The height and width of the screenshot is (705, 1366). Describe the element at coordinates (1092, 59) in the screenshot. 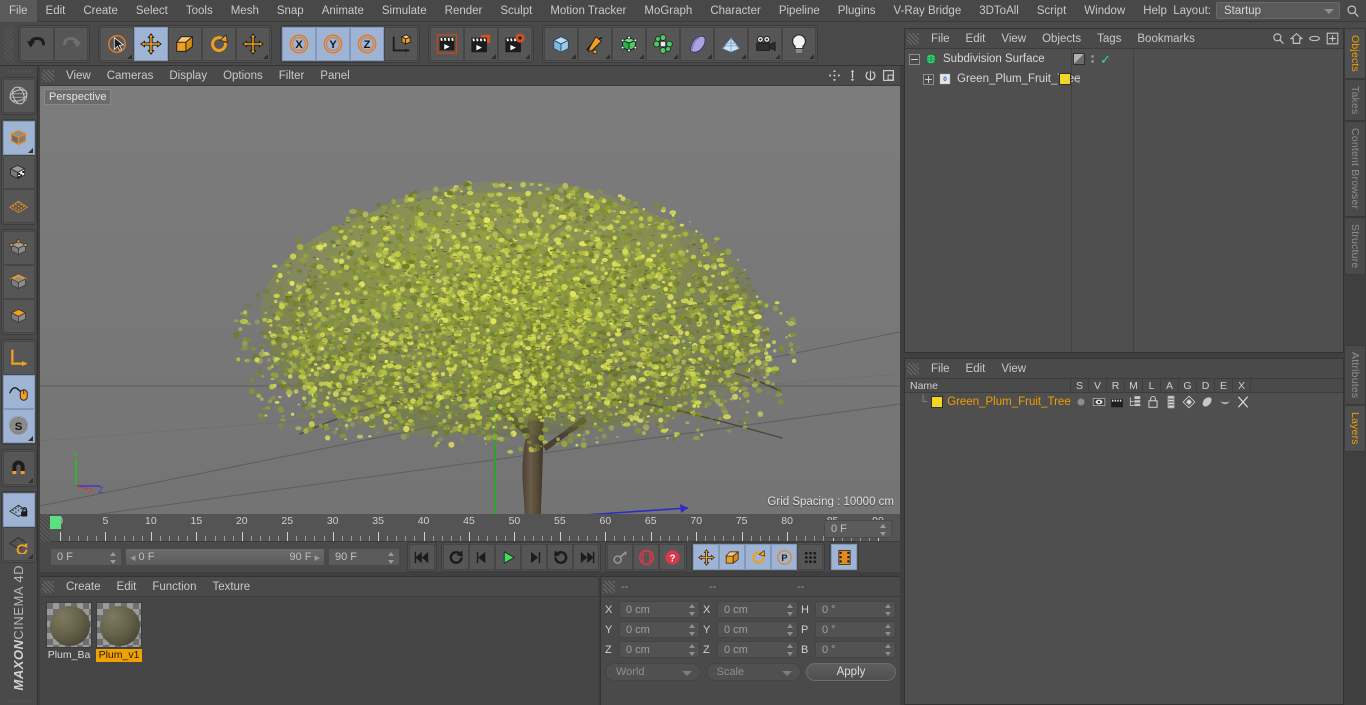

I see `tag-dots-icon` at that location.